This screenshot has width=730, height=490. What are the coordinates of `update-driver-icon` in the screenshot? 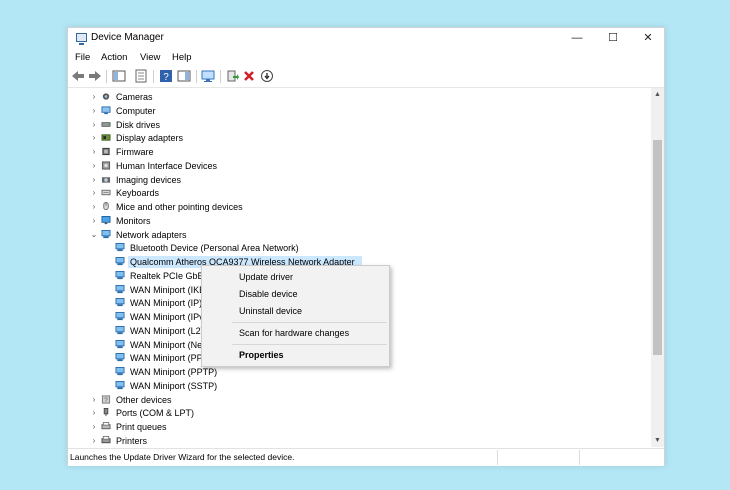 It's located at (232, 76).